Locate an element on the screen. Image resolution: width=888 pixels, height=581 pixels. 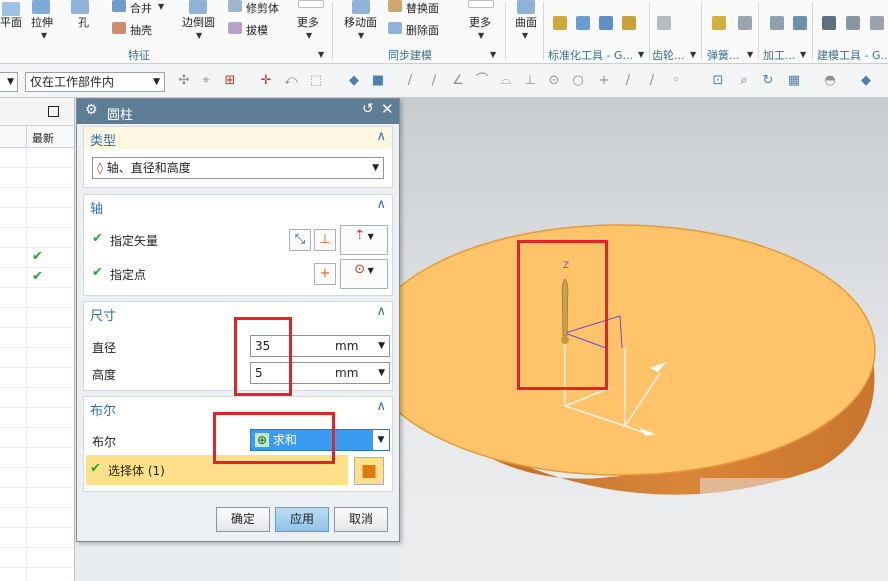
slash-icon: / is located at coordinates (628, 81).